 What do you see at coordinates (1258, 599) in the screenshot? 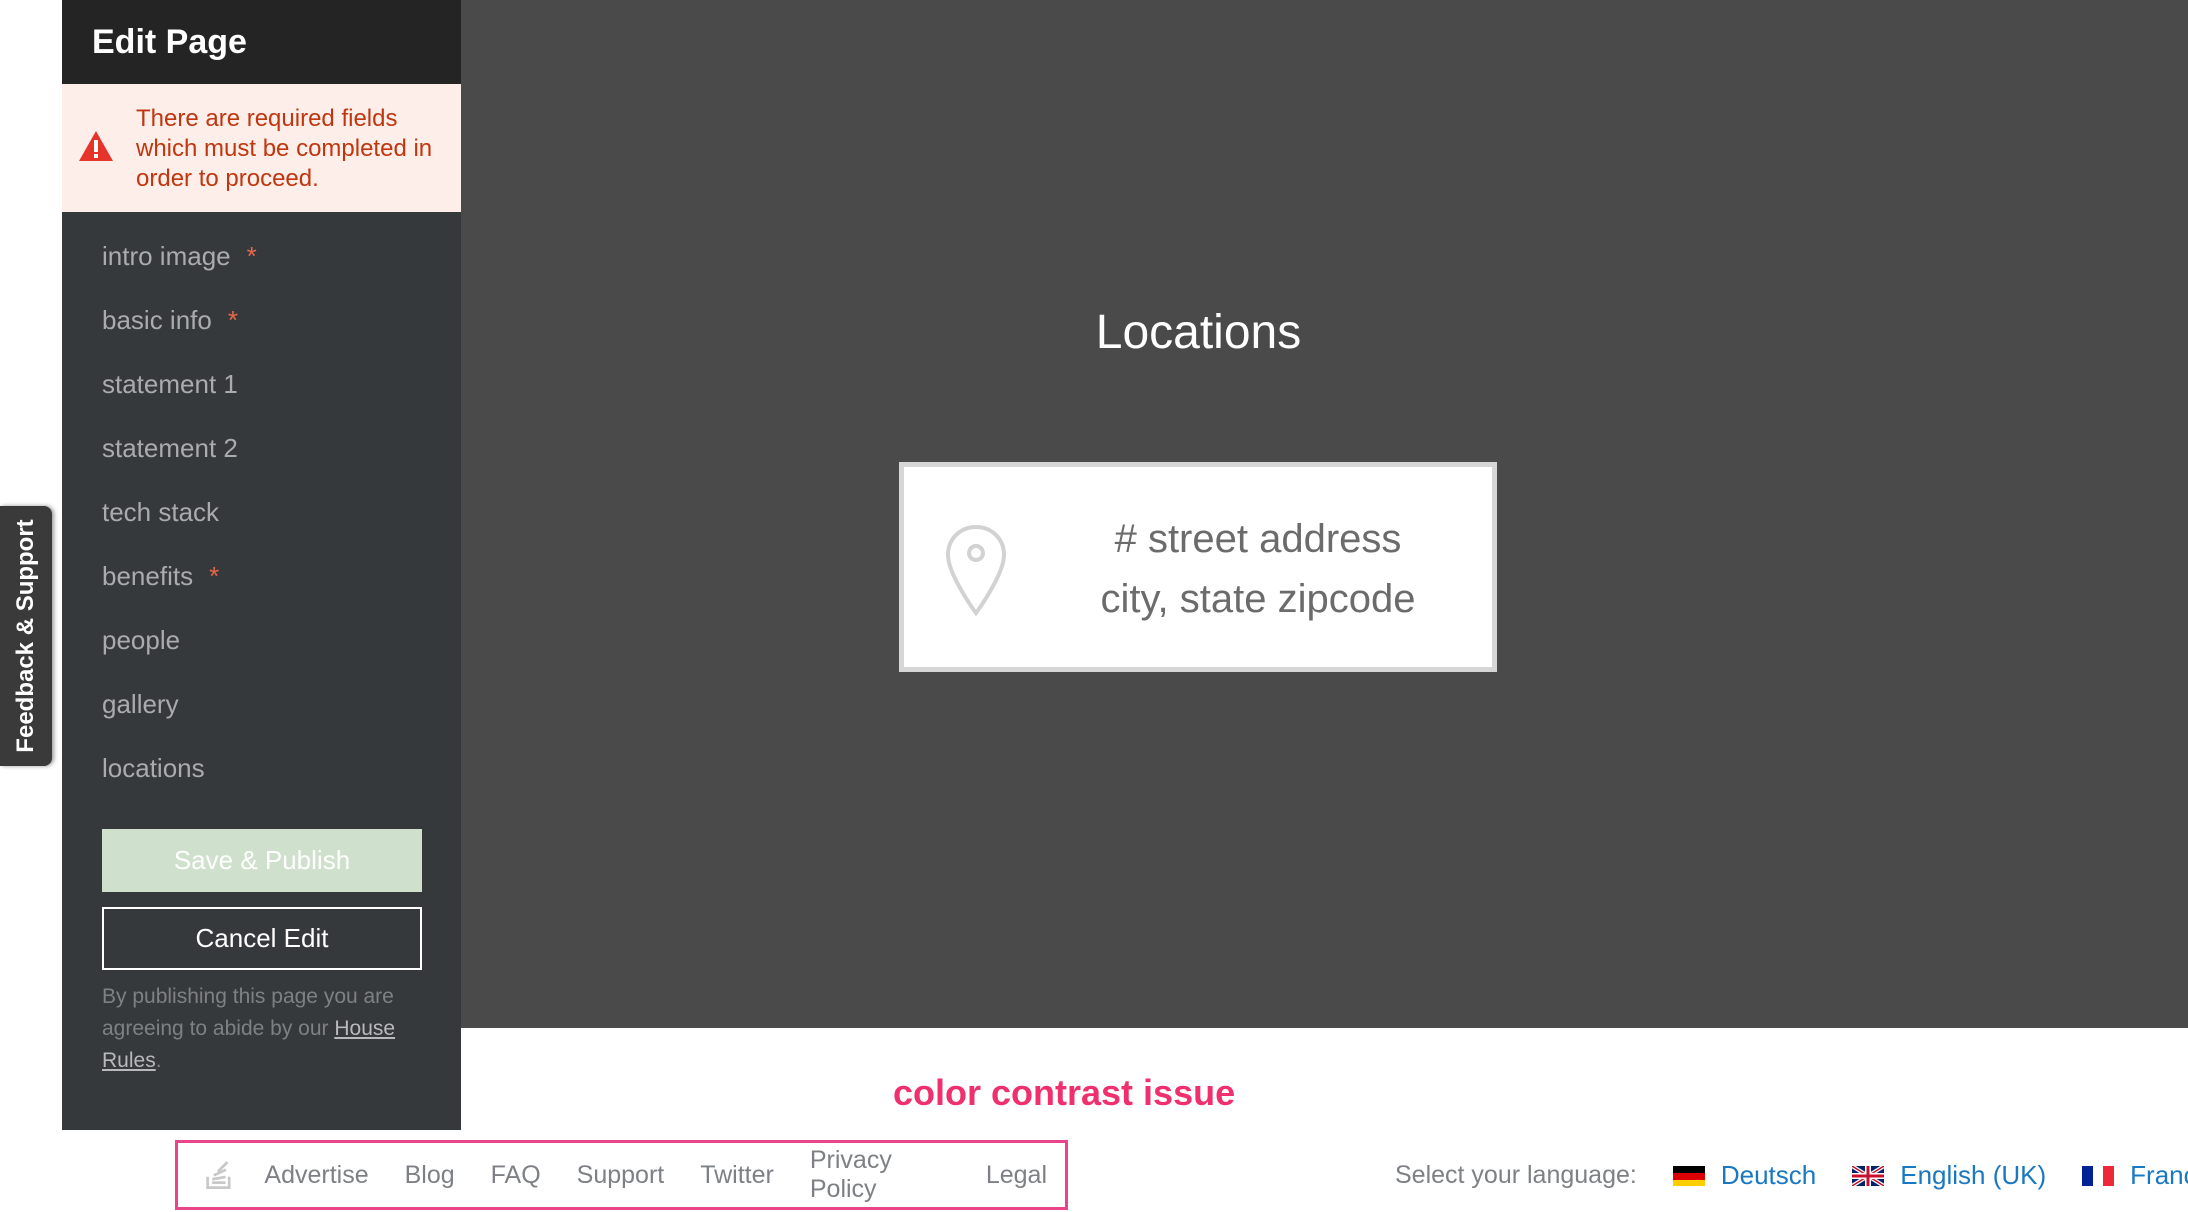
I see `address-line-2: city, state zipcode` at bounding box center [1258, 599].